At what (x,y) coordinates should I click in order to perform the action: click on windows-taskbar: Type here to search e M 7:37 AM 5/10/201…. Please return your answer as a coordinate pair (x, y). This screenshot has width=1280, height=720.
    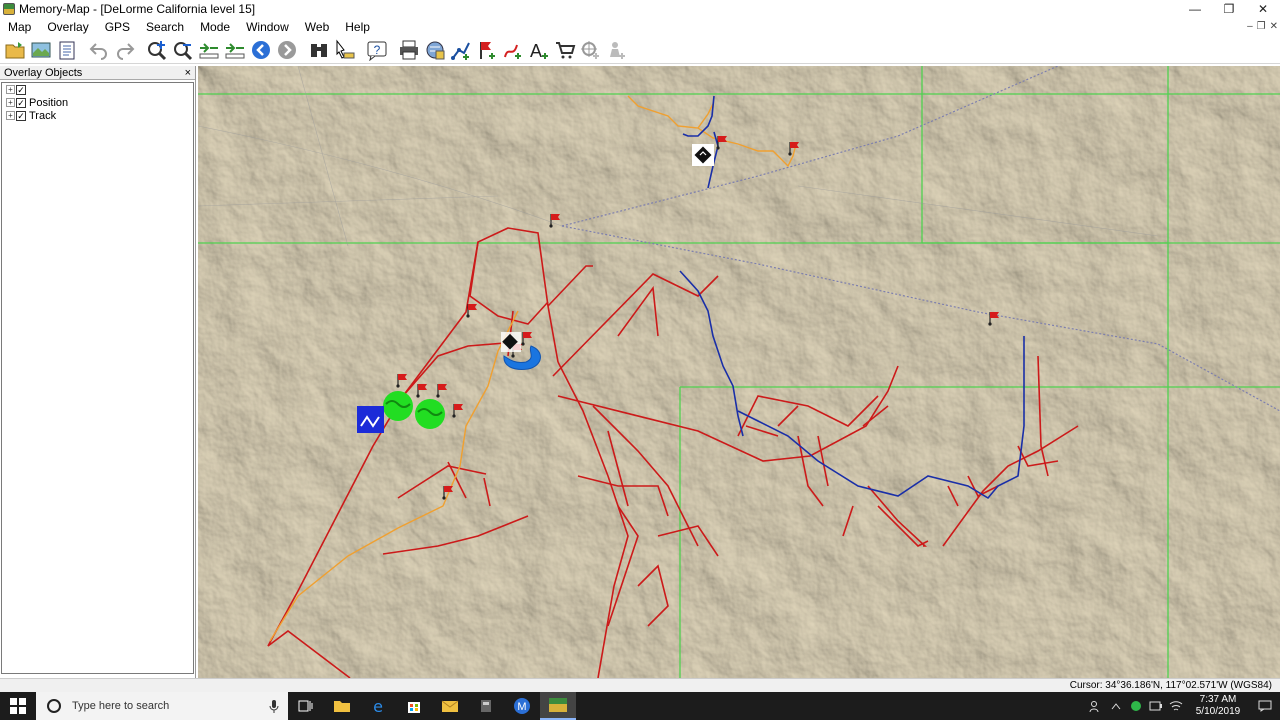
    Looking at the image, I should click on (640, 706).